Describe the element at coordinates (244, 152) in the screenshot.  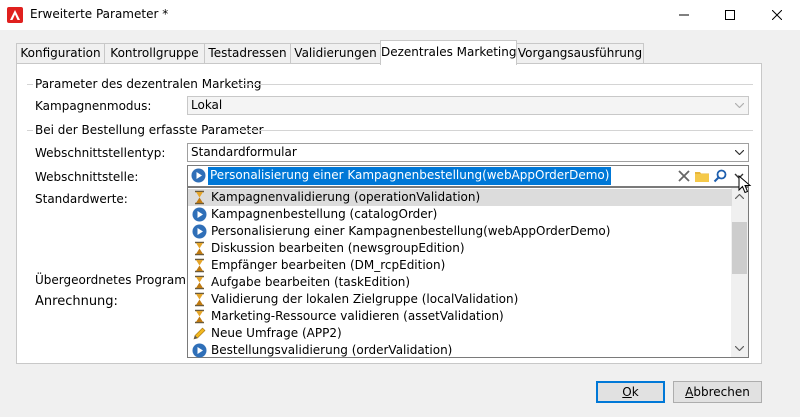
I see `webschnittstellentyp-value: Standardformular` at that location.